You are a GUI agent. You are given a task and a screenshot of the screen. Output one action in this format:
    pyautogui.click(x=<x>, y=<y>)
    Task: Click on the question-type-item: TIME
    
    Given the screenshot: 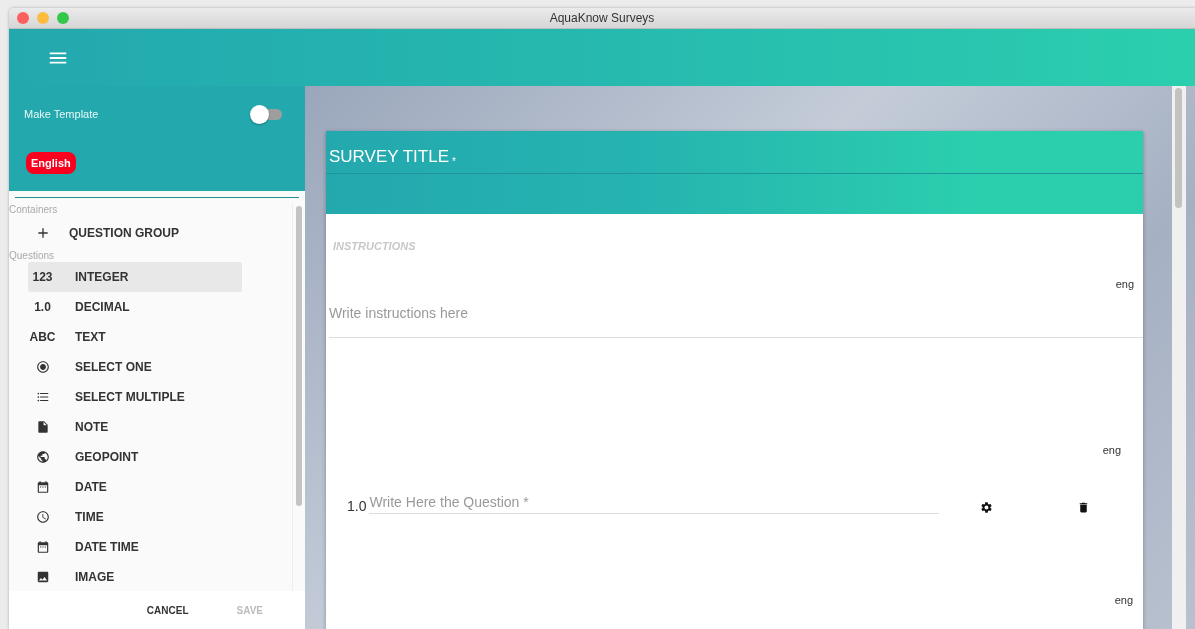 What is the action you would take?
    pyautogui.click(x=135, y=517)
    